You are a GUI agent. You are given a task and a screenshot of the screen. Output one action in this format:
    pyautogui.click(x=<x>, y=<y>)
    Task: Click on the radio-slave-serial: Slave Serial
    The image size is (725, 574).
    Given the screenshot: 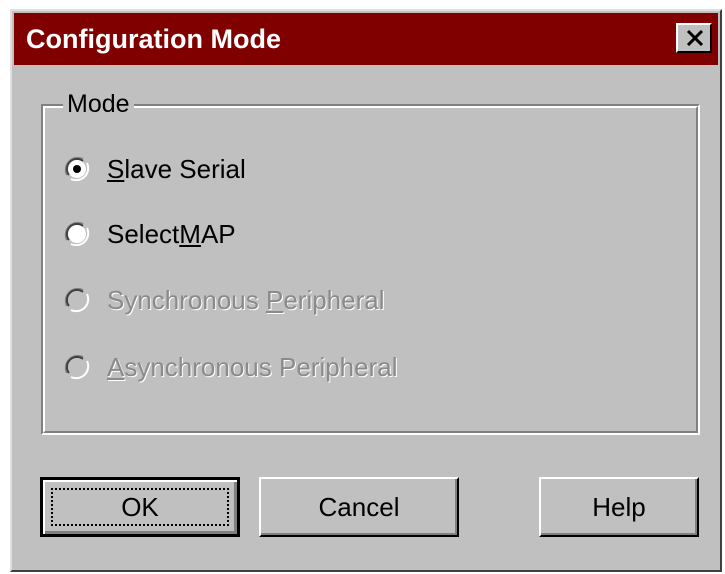 What is the action you would take?
    pyautogui.click(x=154, y=169)
    